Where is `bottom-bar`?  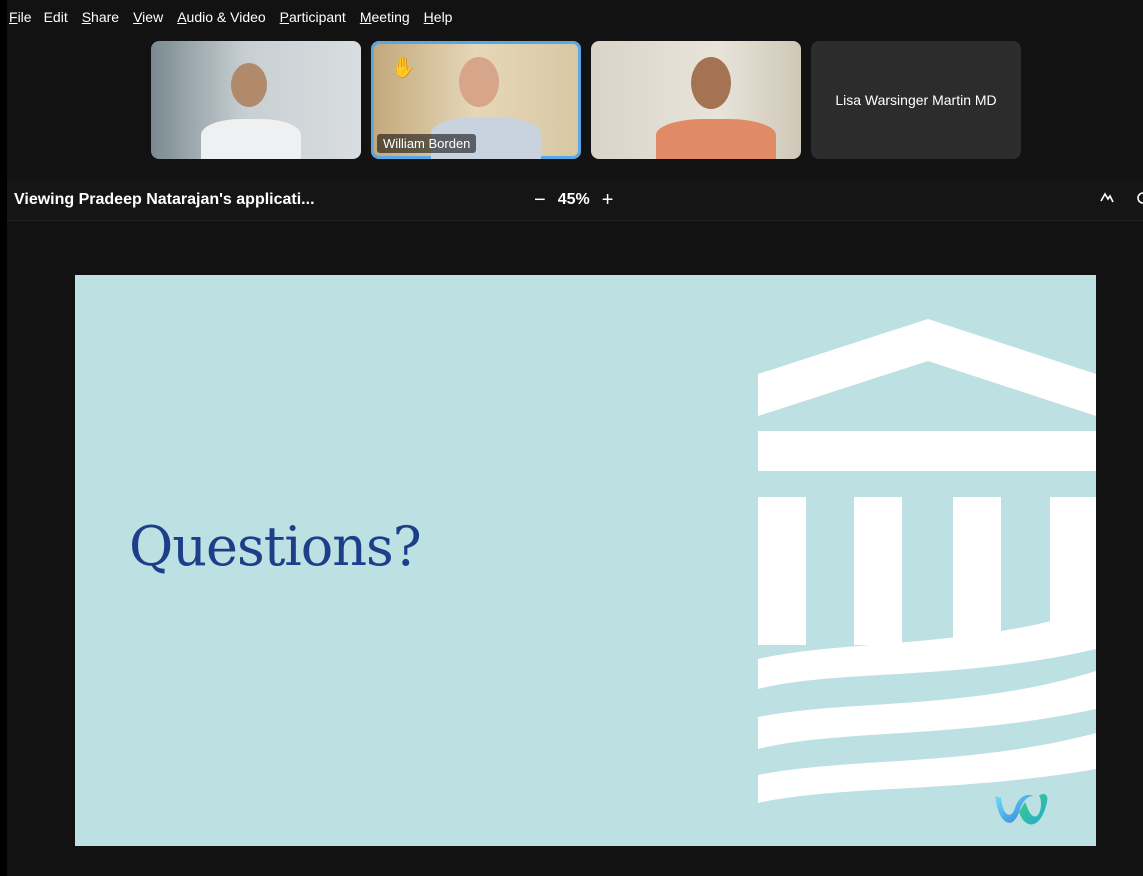 bottom-bar is located at coordinates (575, 861).